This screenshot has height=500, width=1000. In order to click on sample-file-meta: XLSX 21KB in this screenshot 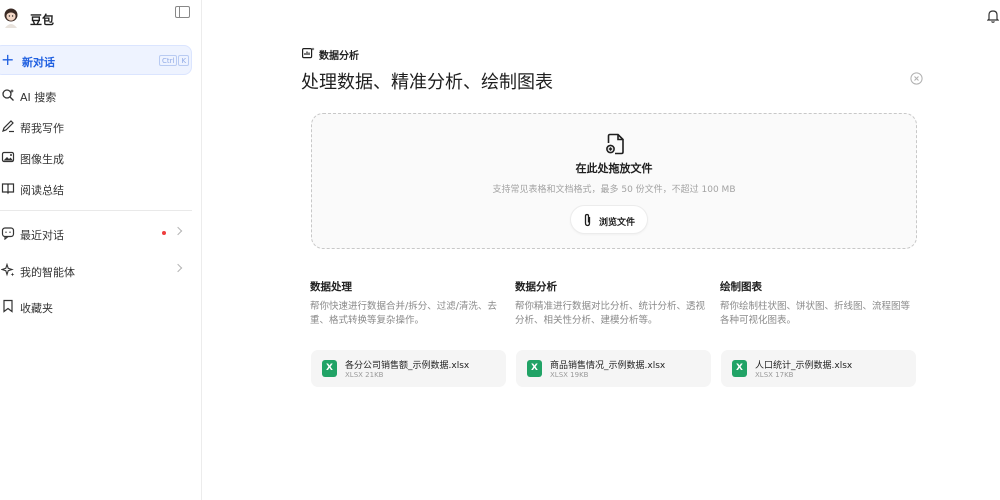, I will do `click(364, 375)`.